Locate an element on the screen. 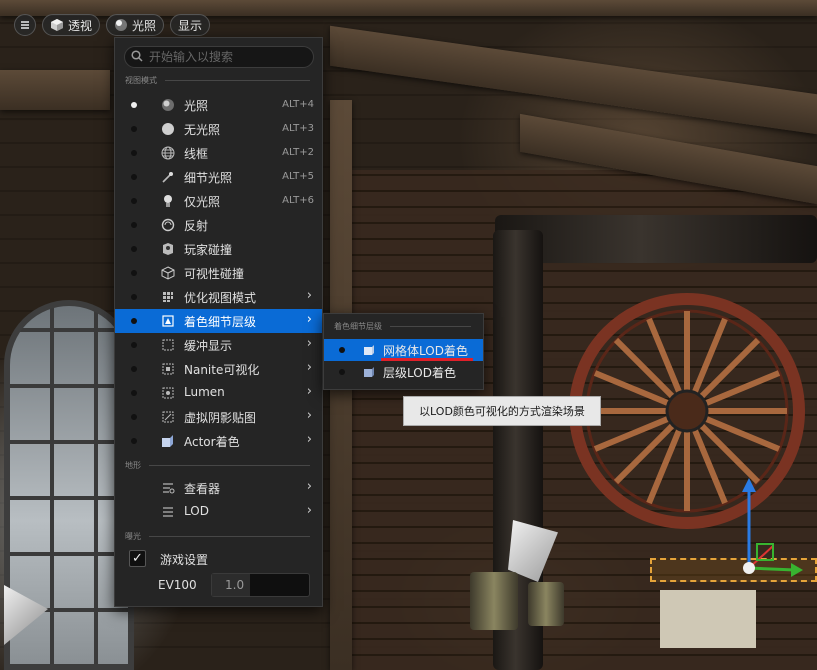  menu-item-label: 光照 is located at coordinates (196, 106).